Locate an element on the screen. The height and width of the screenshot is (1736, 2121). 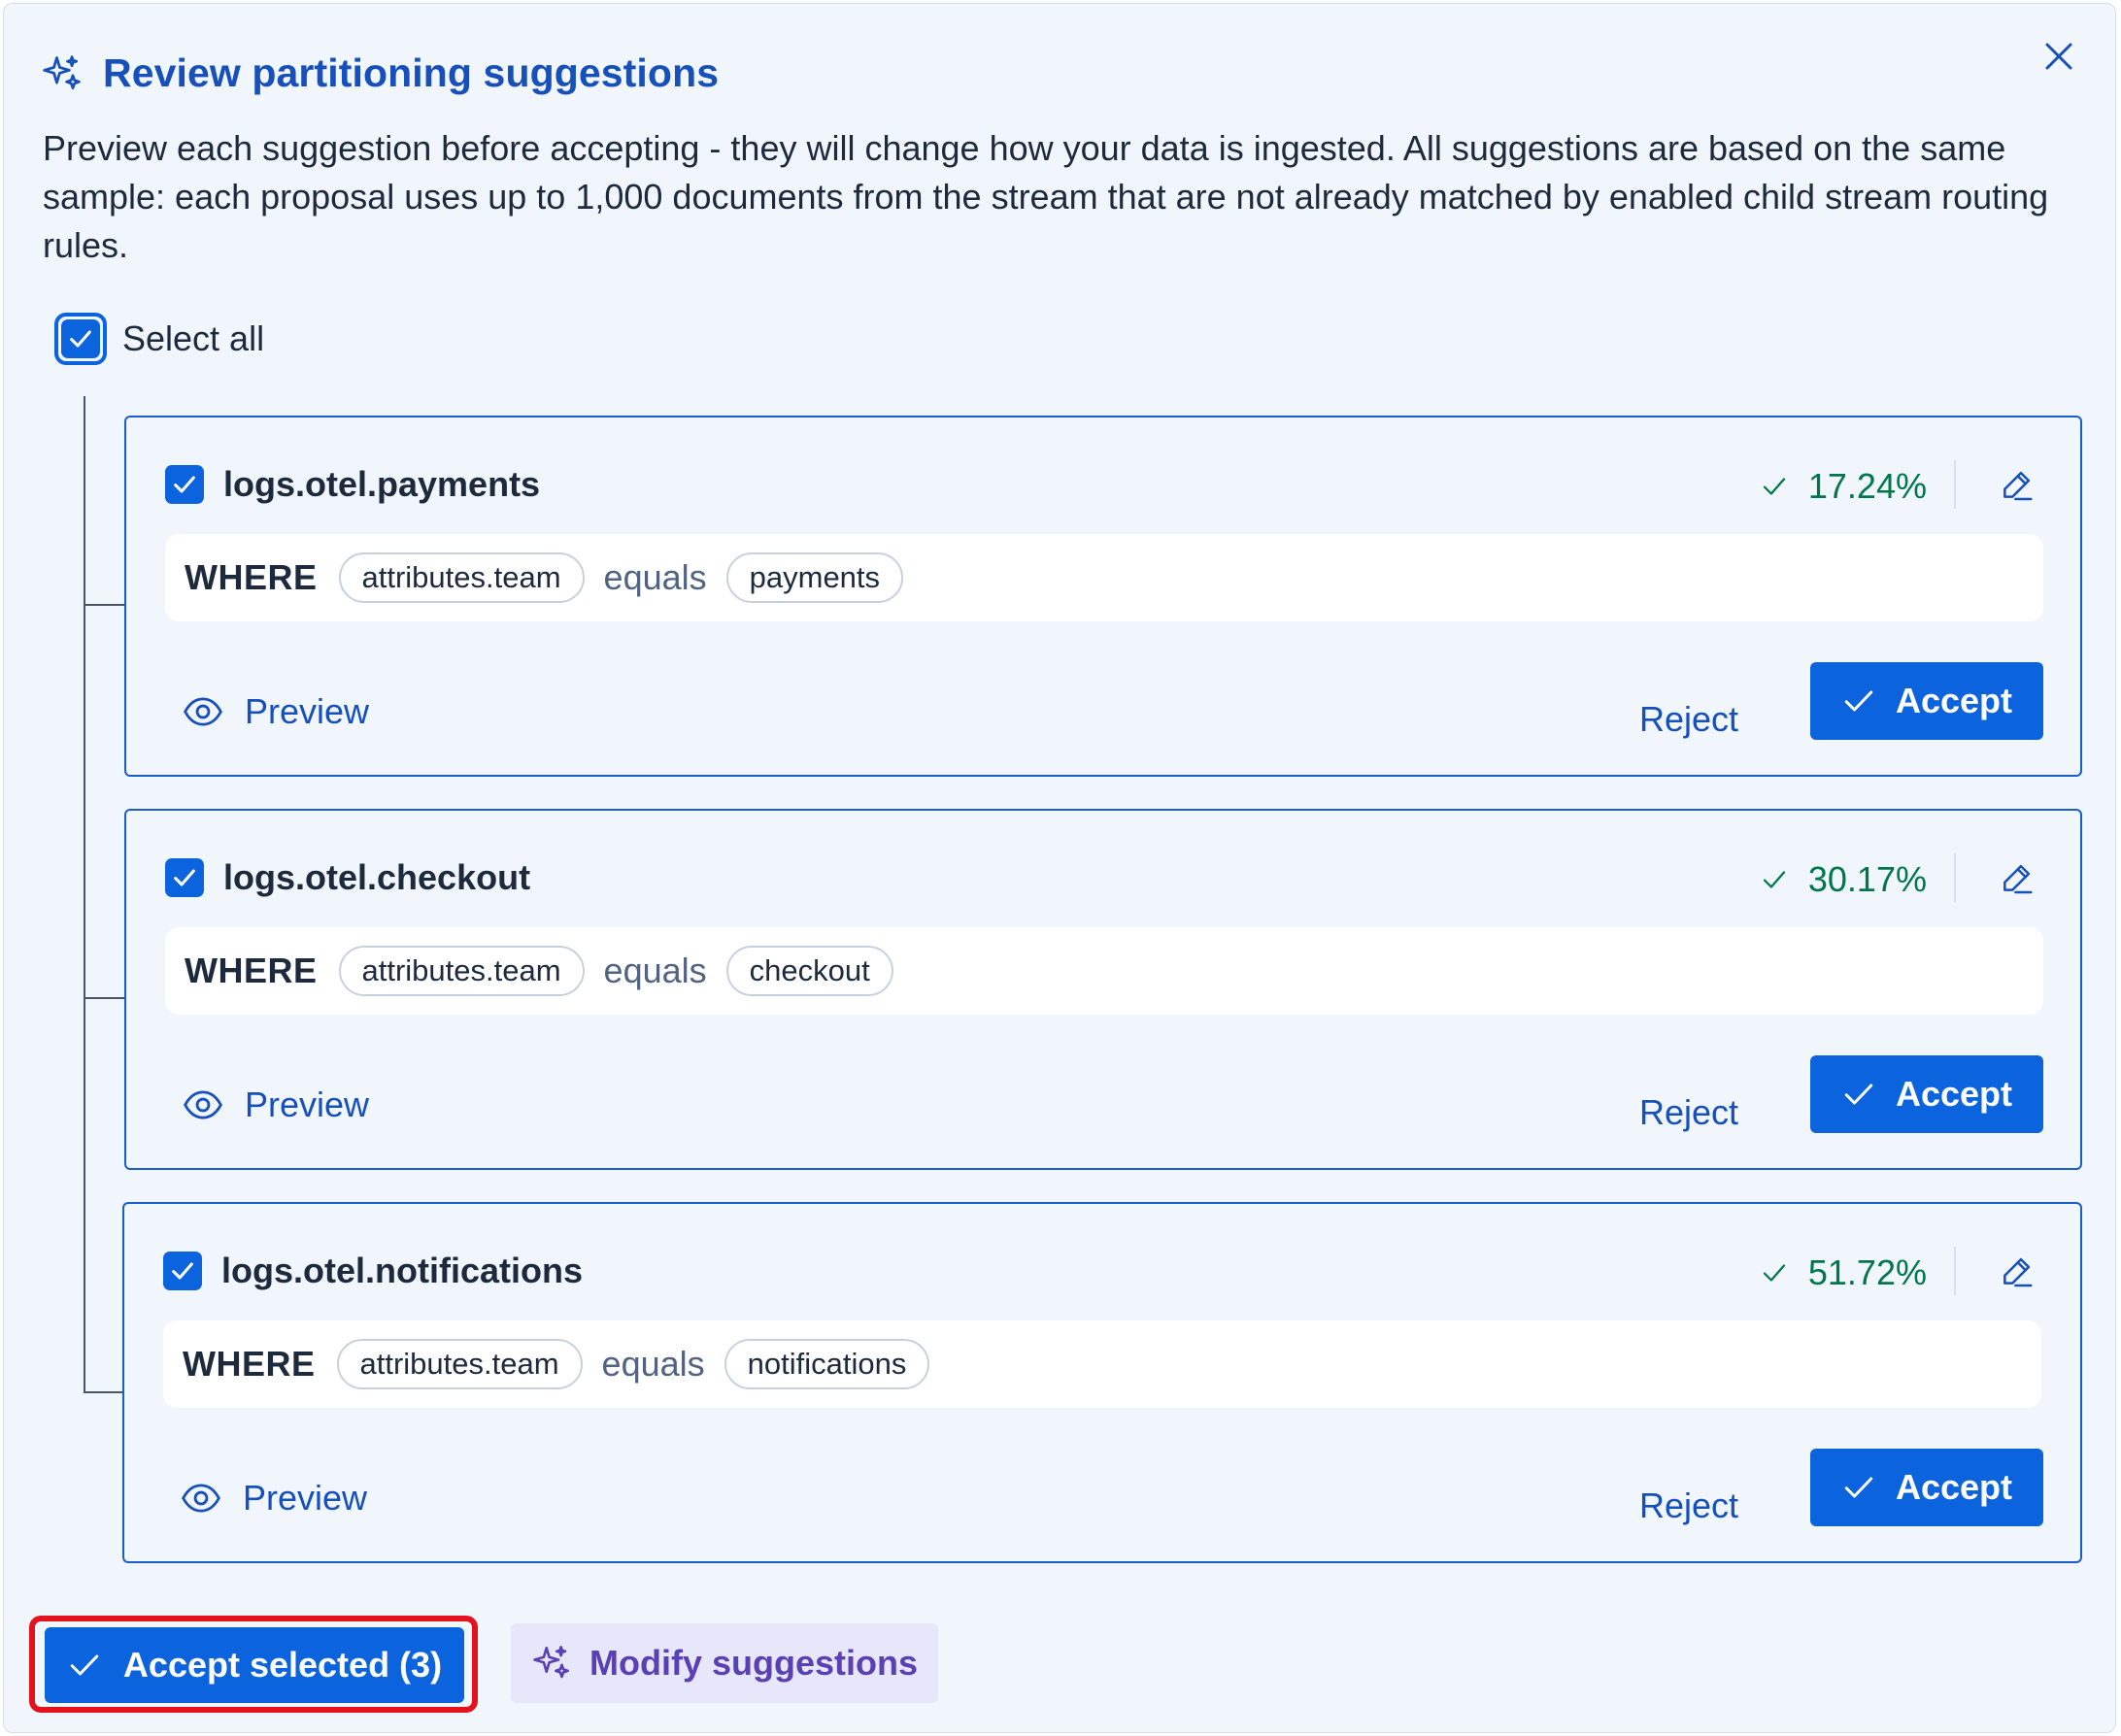
percentage-value: 17.24% is located at coordinates (1867, 486).